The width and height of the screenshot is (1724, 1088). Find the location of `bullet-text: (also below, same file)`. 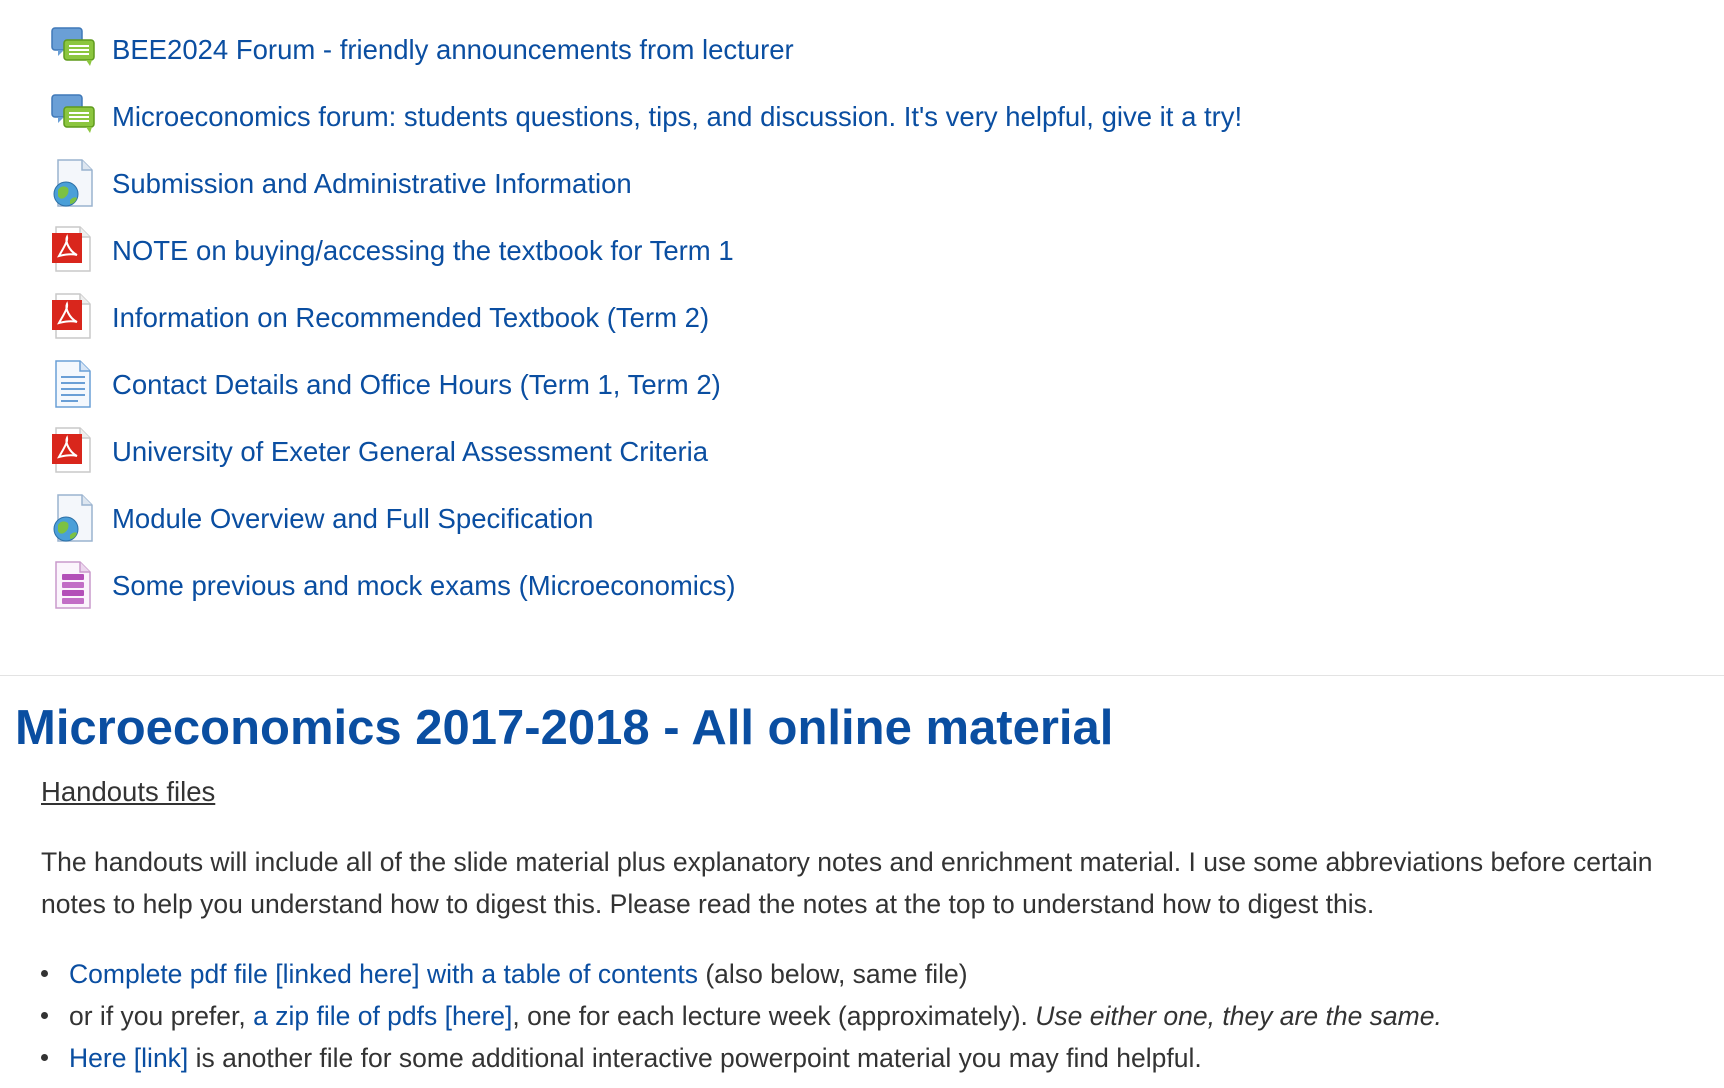

bullet-text: (also below, same file) is located at coordinates (833, 974).